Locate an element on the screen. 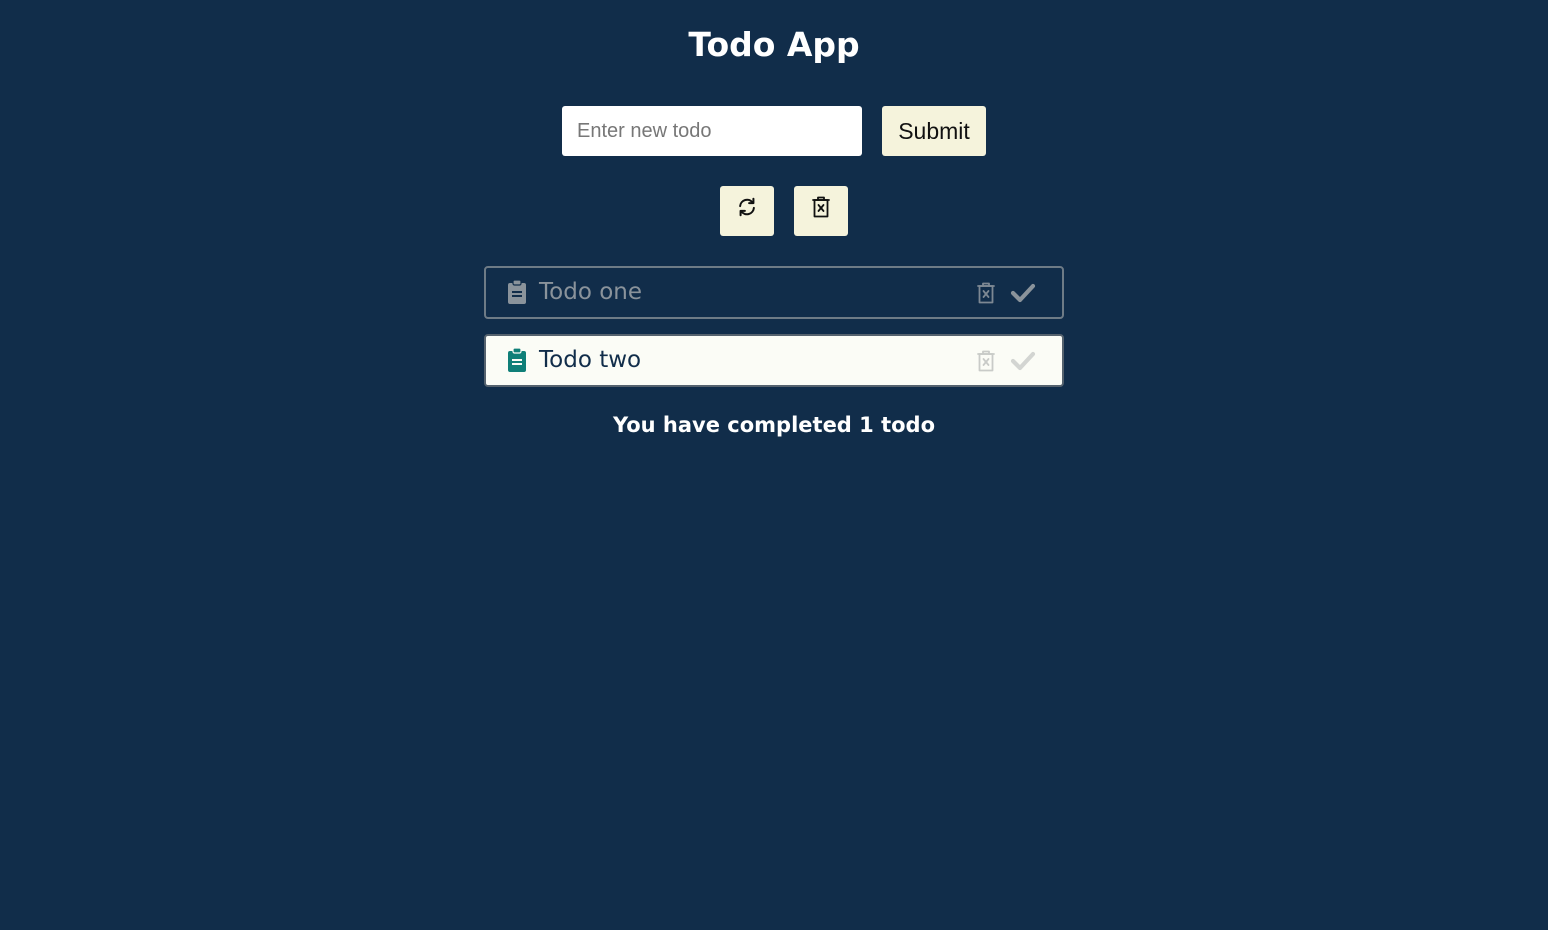 This screenshot has width=1548, height=930. todo-text: Todo one is located at coordinates (590, 292).